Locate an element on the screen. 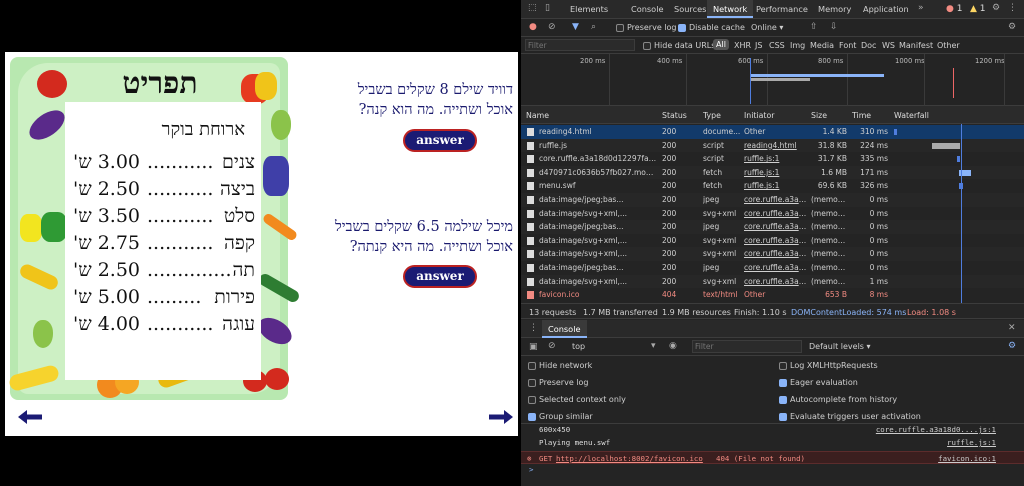 Image resolution: width=1024 pixels, height=486 pixels. col-time-header: Time is located at coordinates (861, 115).